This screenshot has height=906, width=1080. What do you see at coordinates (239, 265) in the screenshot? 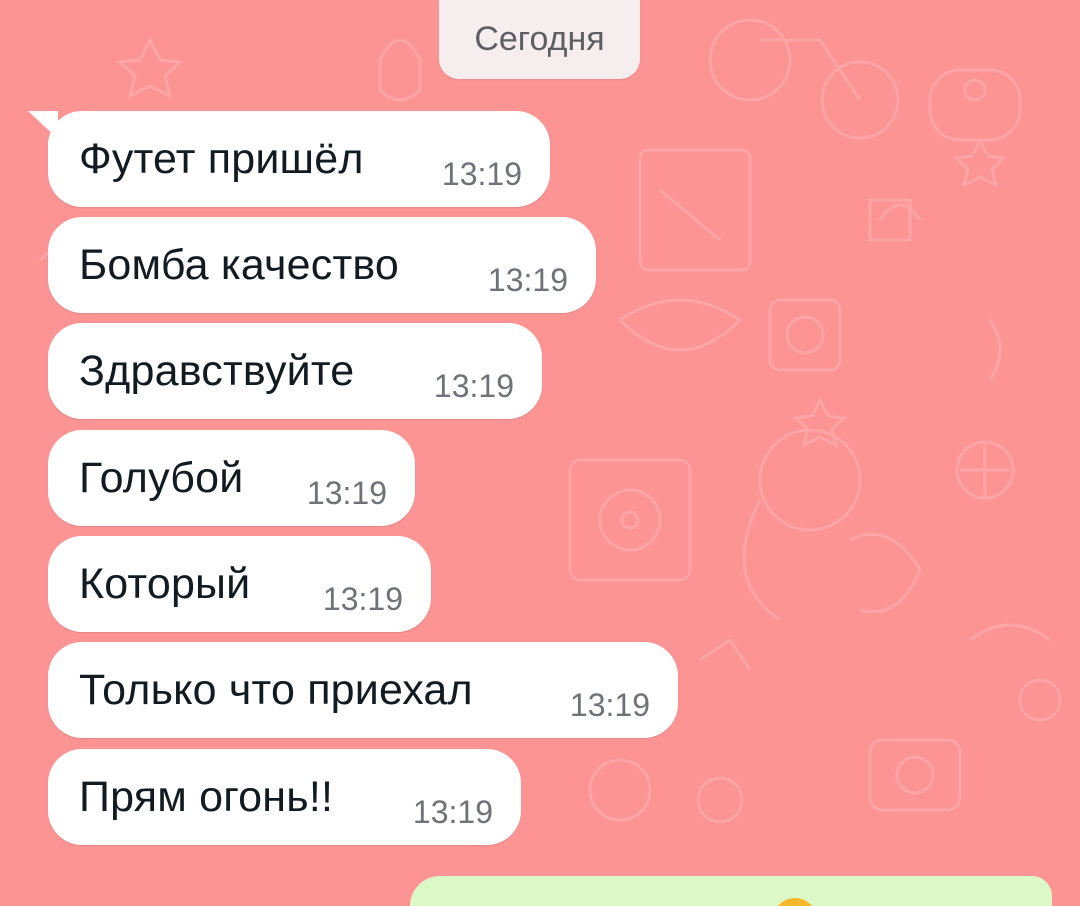
I see `message-text: Бомба качество` at bounding box center [239, 265].